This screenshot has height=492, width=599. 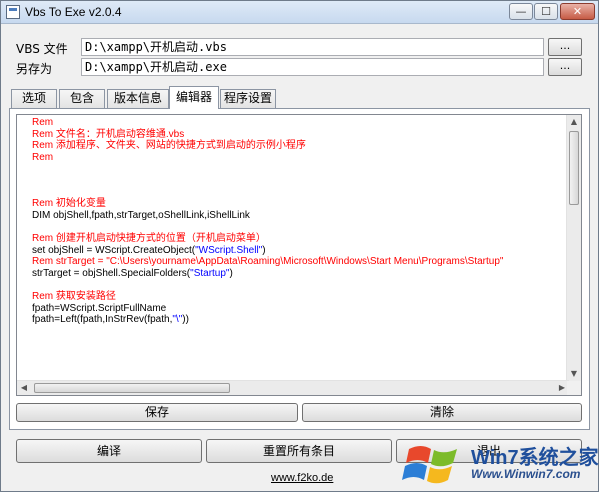 What do you see at coordinates (442, 412) in the screenshot?
I see `clear-button: 清除` at bounding box center [442, 412].